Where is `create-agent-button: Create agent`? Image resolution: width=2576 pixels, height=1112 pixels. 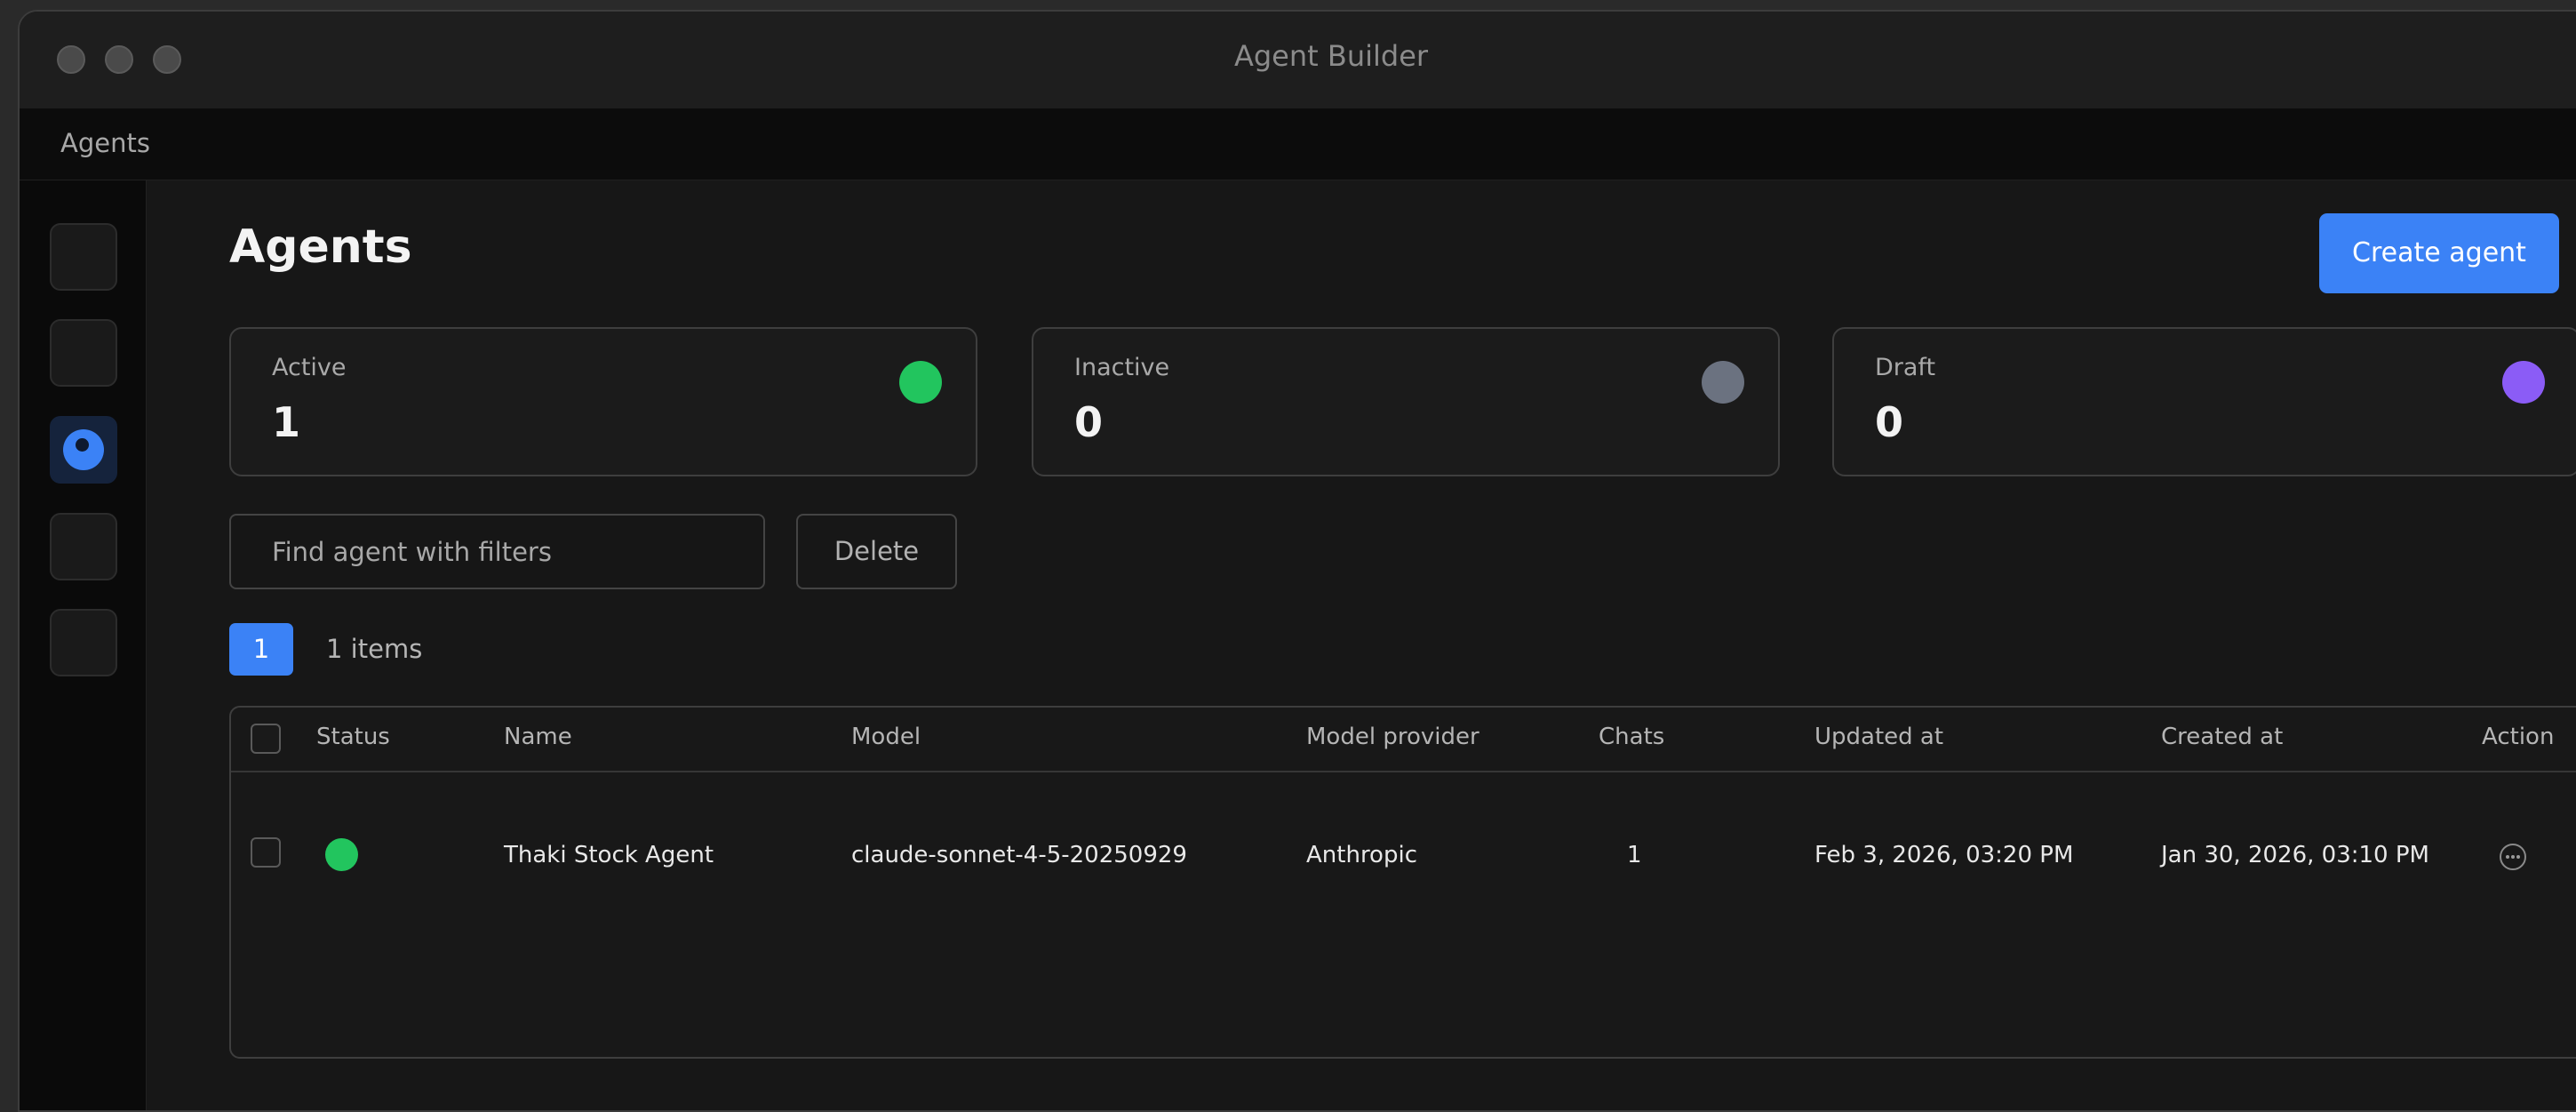
create-agent-button: Create agent is located at coordinates (2439, 253).